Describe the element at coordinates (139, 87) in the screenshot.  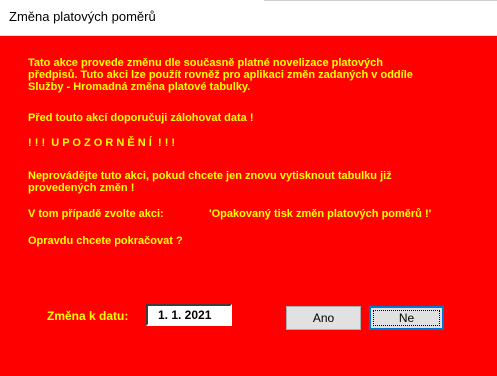
I see `intro-line-3: Služby - Hromadná změna platové tabulky.` at that location.